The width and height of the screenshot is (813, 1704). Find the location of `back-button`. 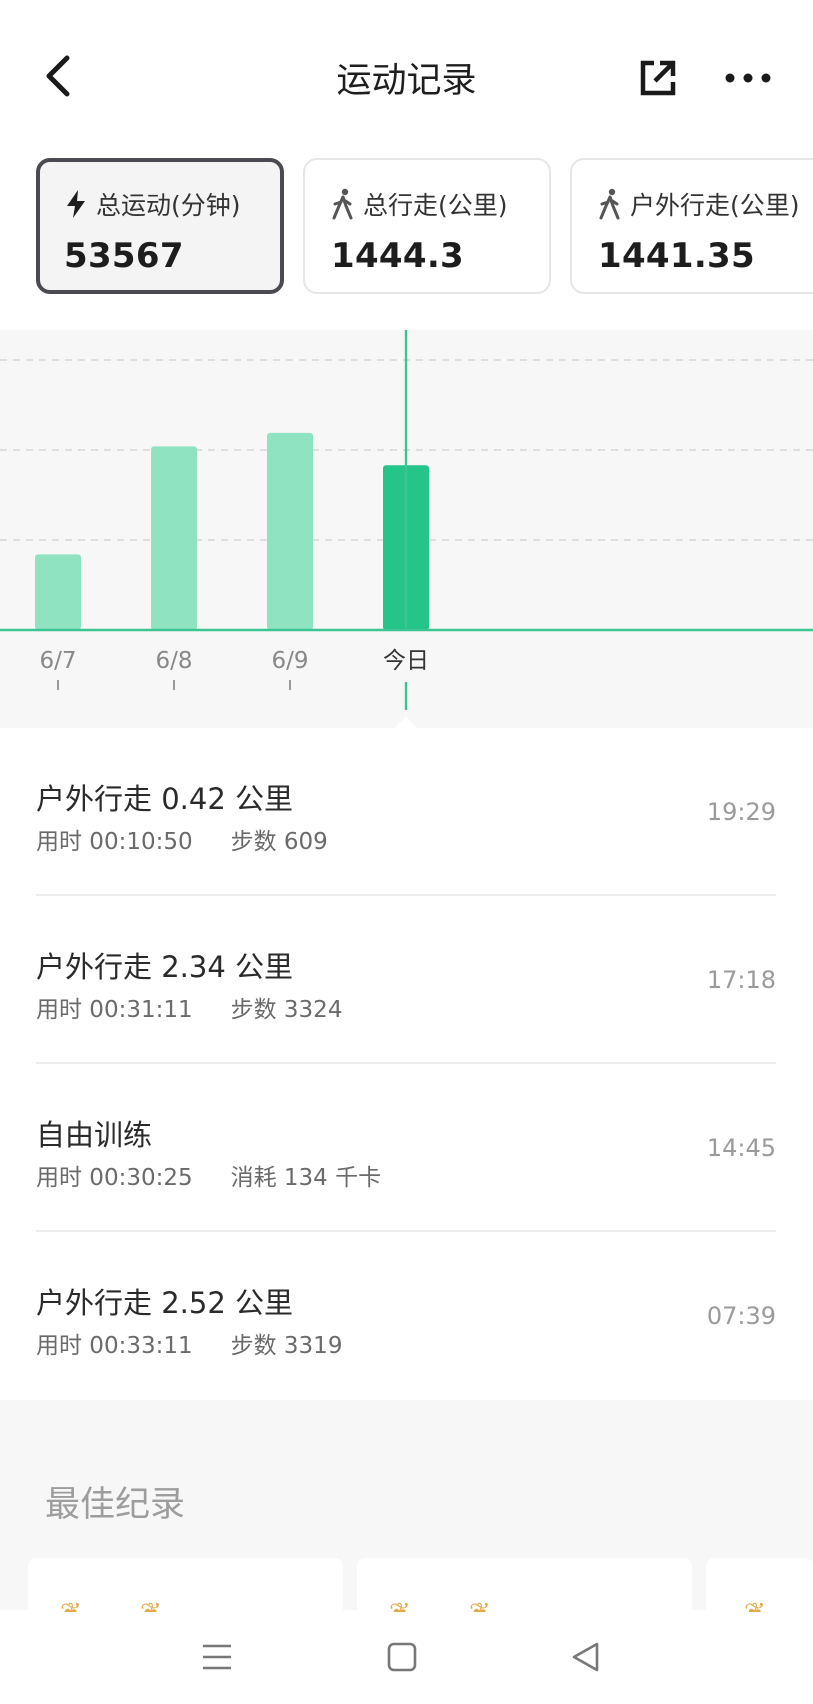

back-button is located at coordinates (58, 76).